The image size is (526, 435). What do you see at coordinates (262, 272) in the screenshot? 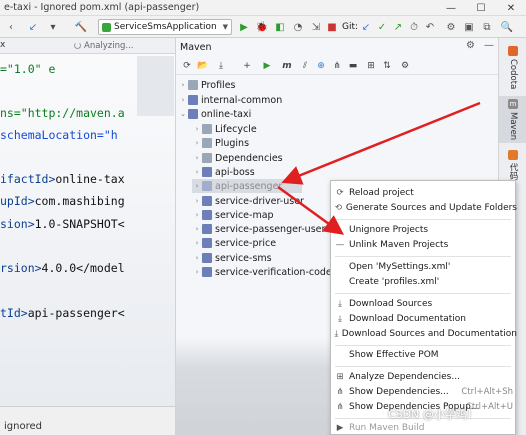
I see `tree-item-service-verification-code: › service-verification-code` at bounding box center [262, 272].